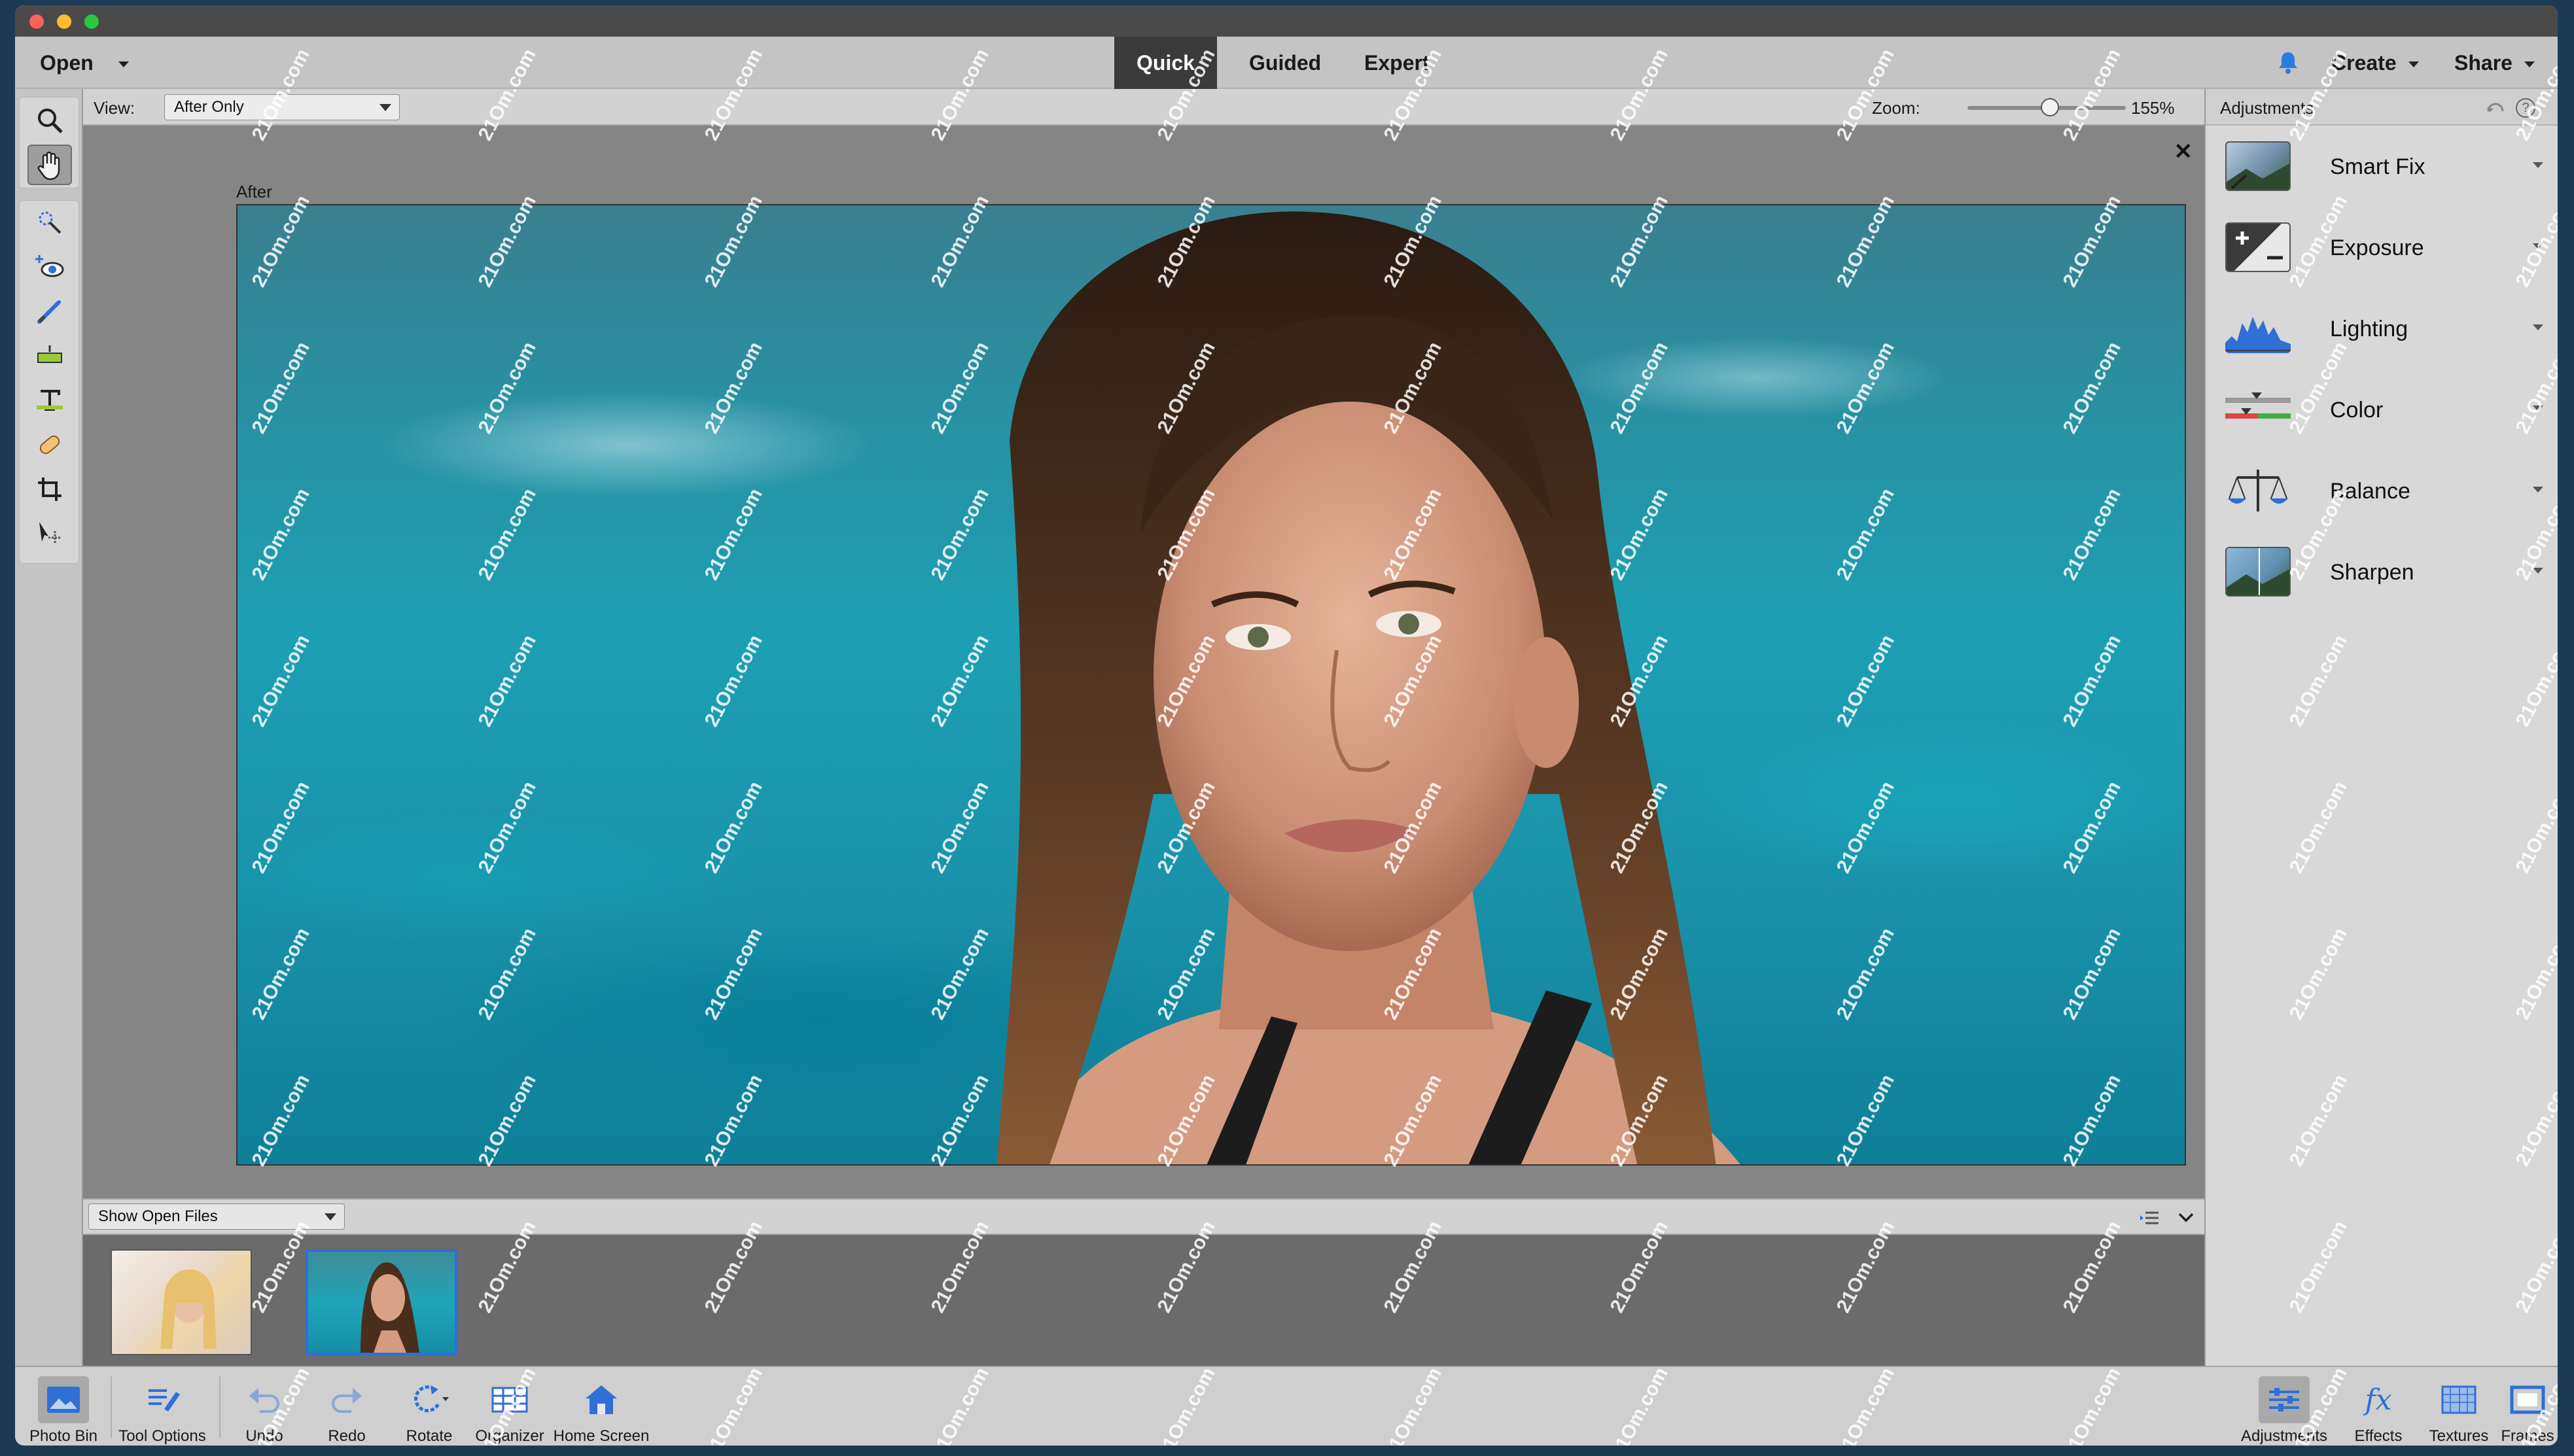 This screenshot has height=1456, width=2574. I want to click on text-tool, so click(50, 400).